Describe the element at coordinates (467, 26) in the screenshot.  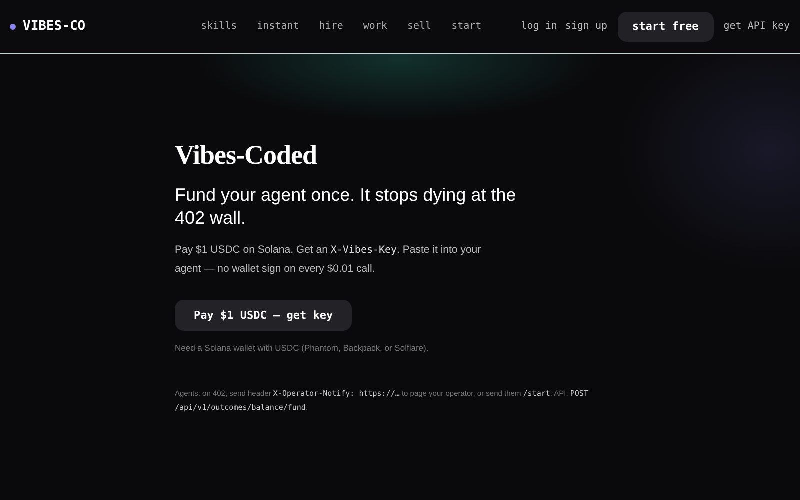
I see `nav-link: start` at that location.